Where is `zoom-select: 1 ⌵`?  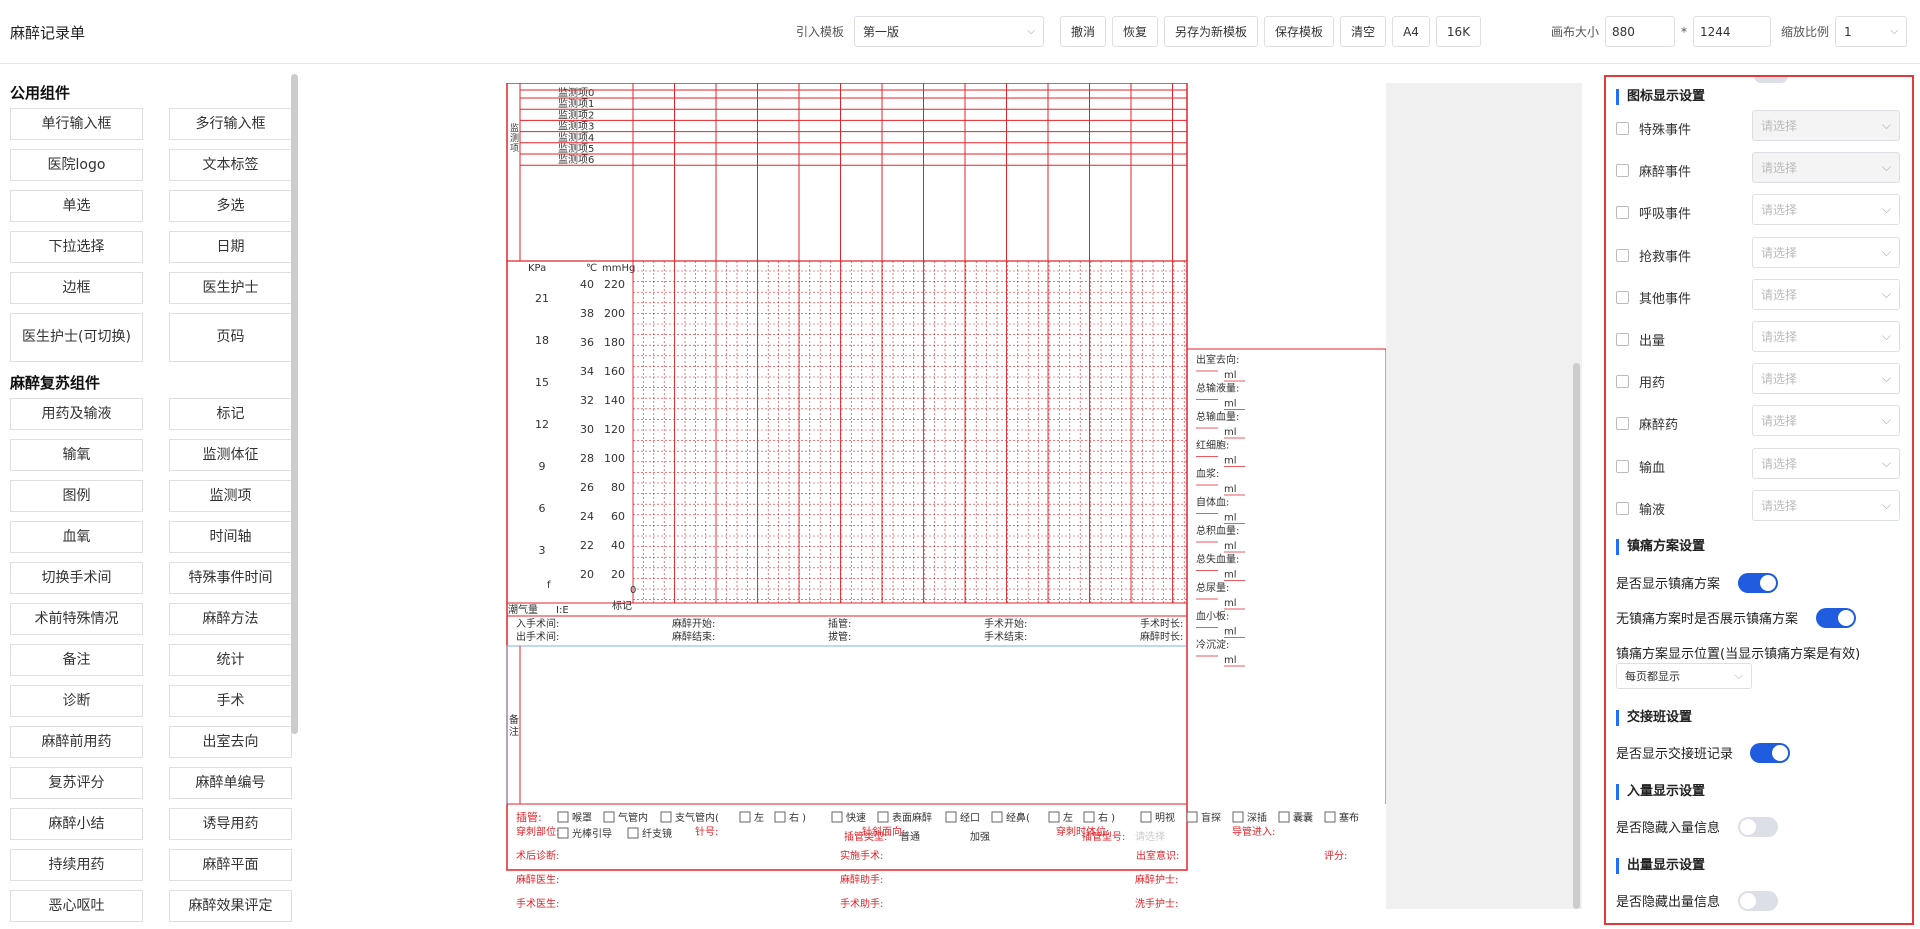 zoom-select: 1 ⌵ is located at coordinates (1871, 31).